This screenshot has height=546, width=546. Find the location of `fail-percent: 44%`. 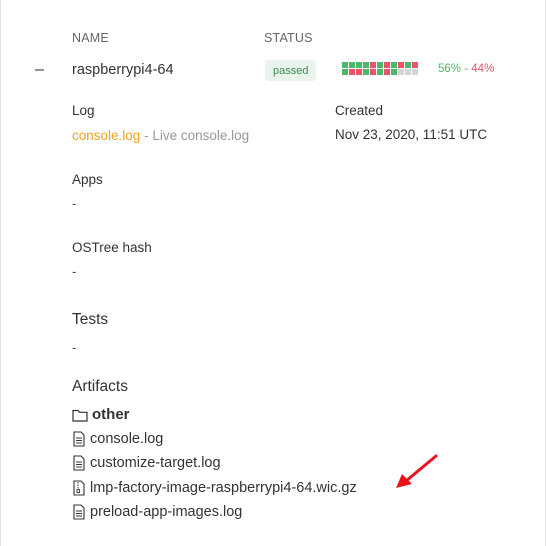

fail-percent: 44% is located at coordinates (483, 69).